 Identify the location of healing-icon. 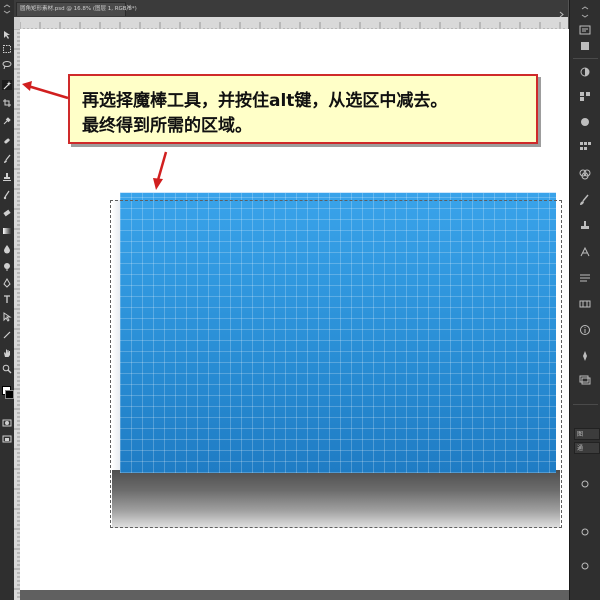
(7, 141).